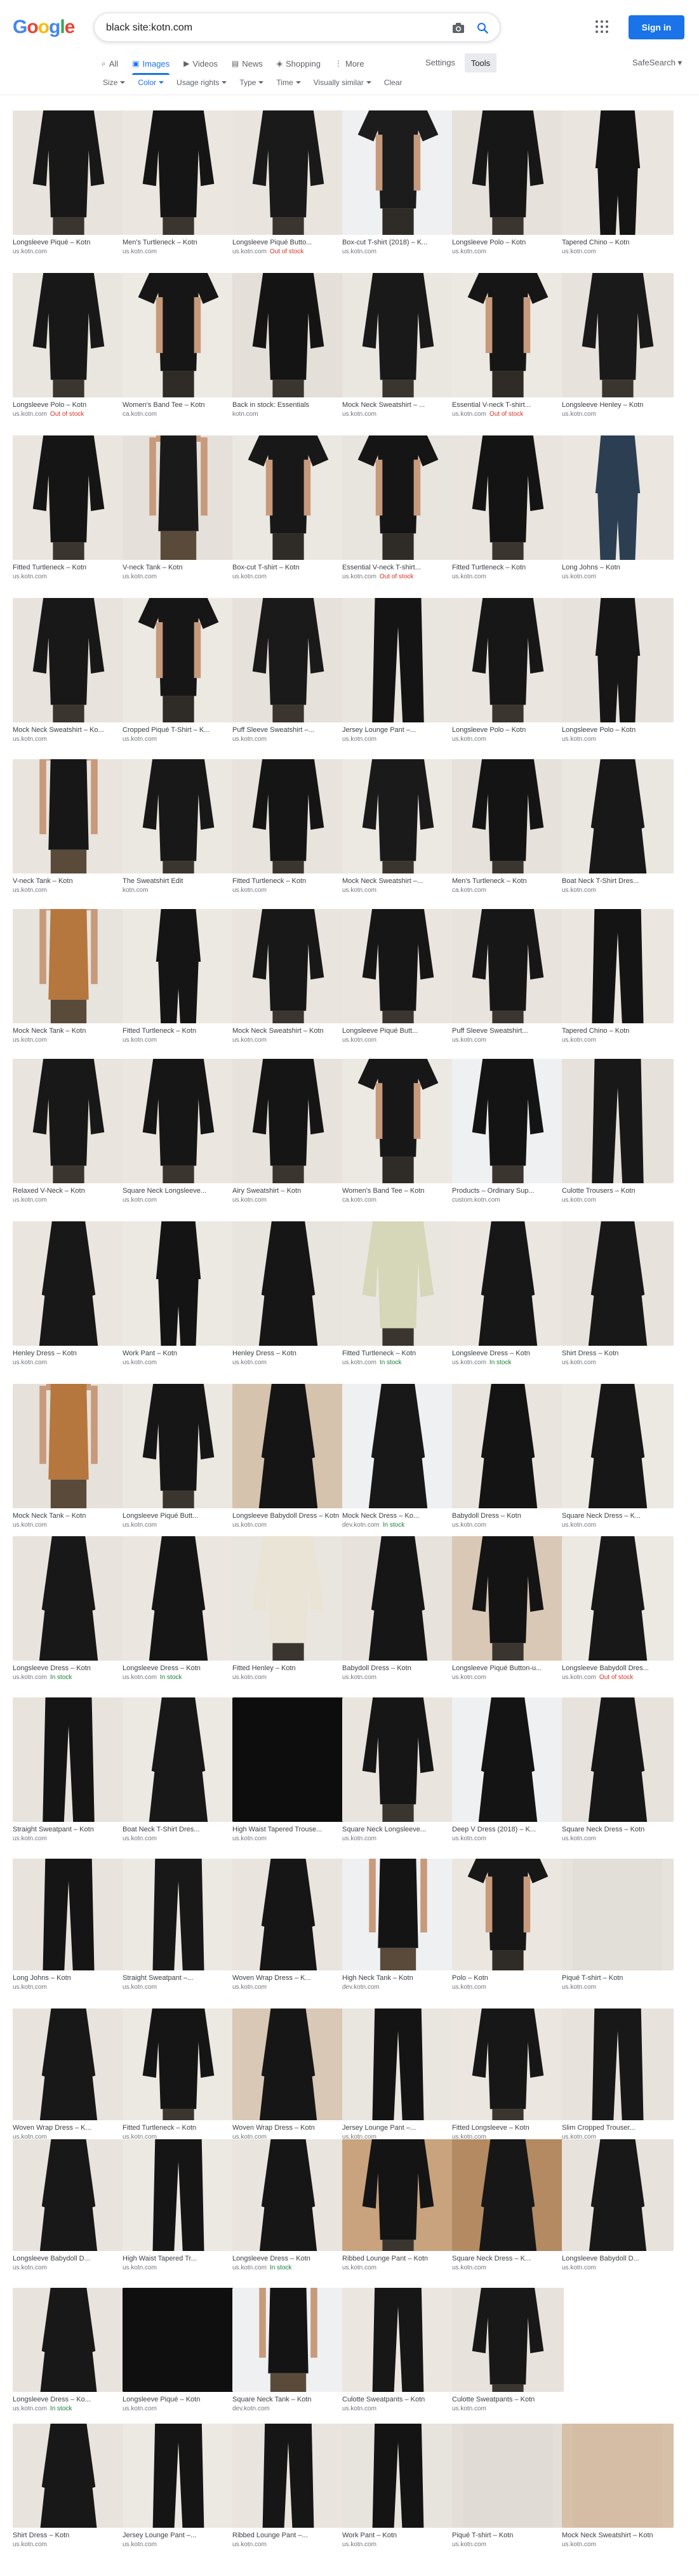 The image size is (699, 2576). Describe the element at coordinates (398, 2076) in the screenshot. I see `image-result: Jersey Lounge Pant –... us.kotn.com` at that location.